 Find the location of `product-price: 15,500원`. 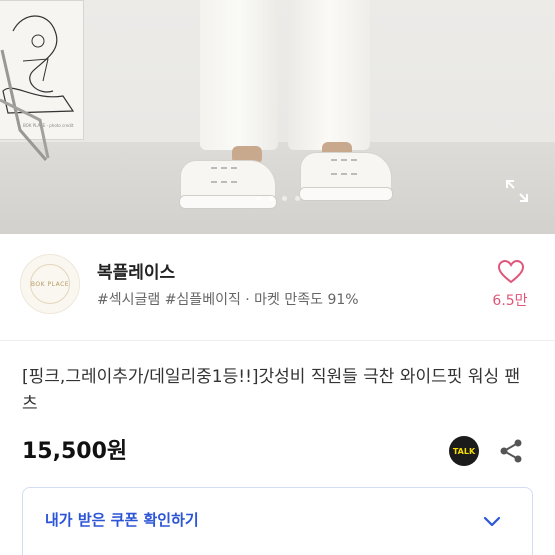

product-price: 15,500원 is located at coordinates (75, 451).